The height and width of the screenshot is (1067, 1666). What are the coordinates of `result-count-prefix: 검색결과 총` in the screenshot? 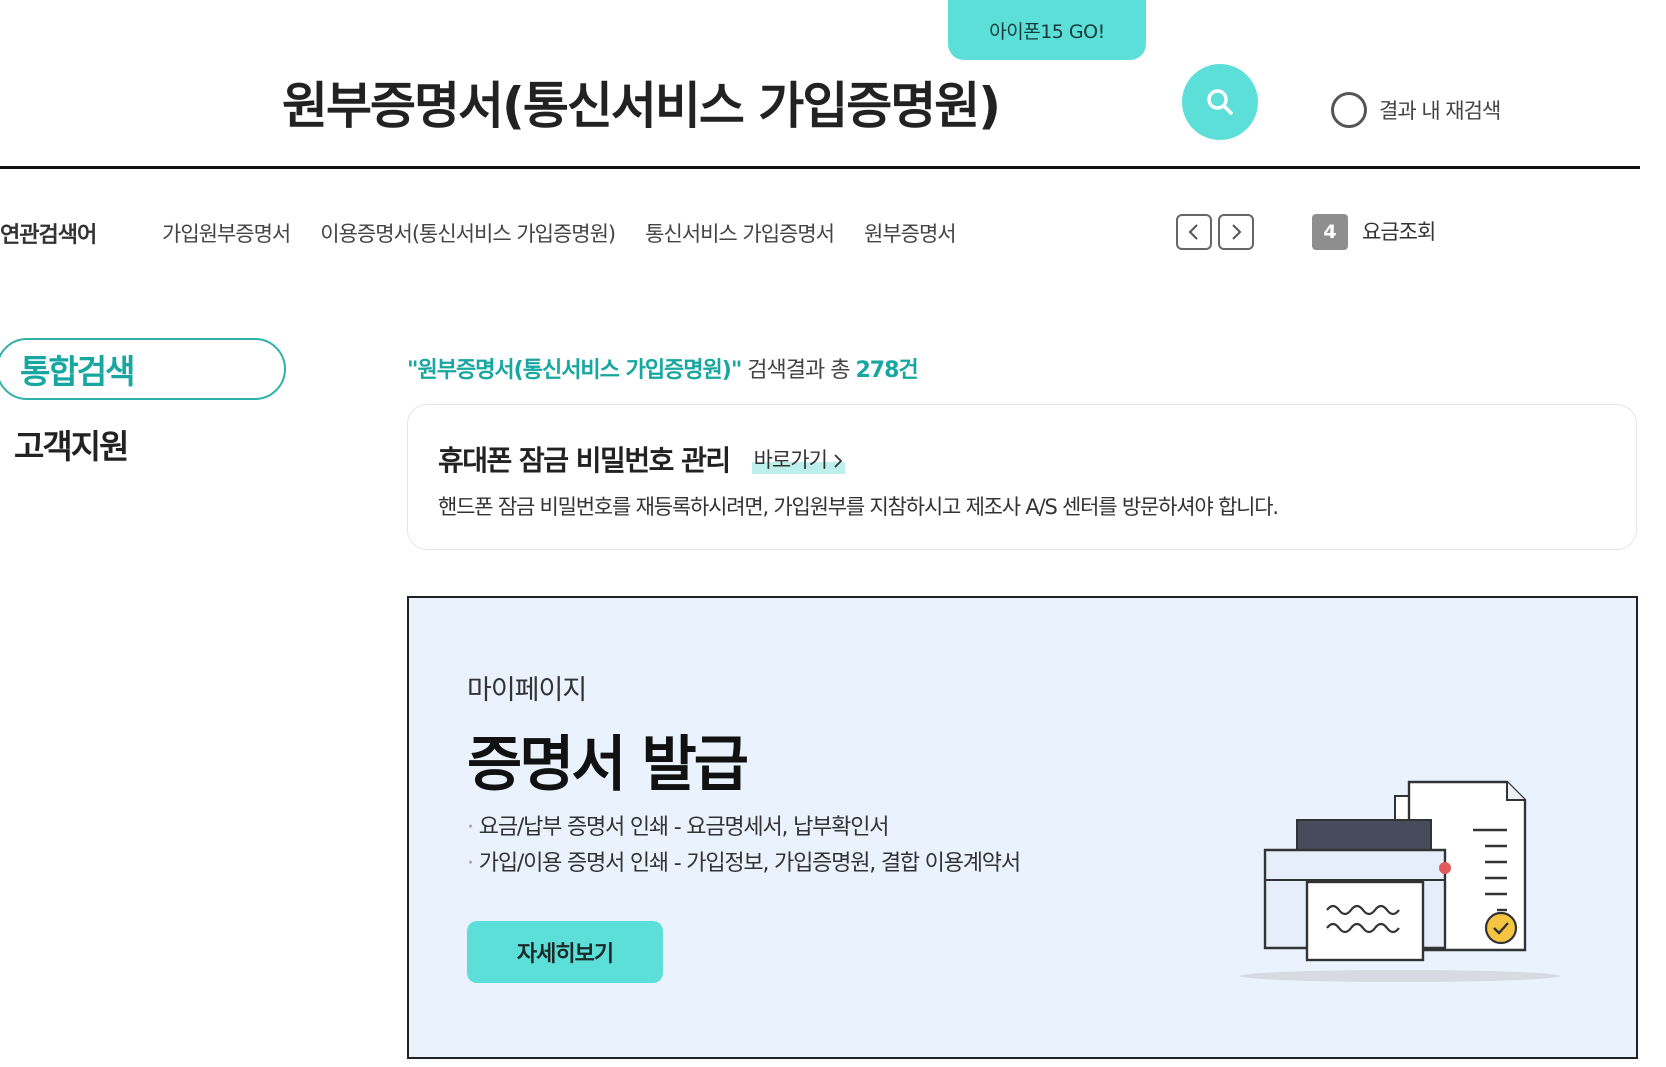 It's located at (798, 370).